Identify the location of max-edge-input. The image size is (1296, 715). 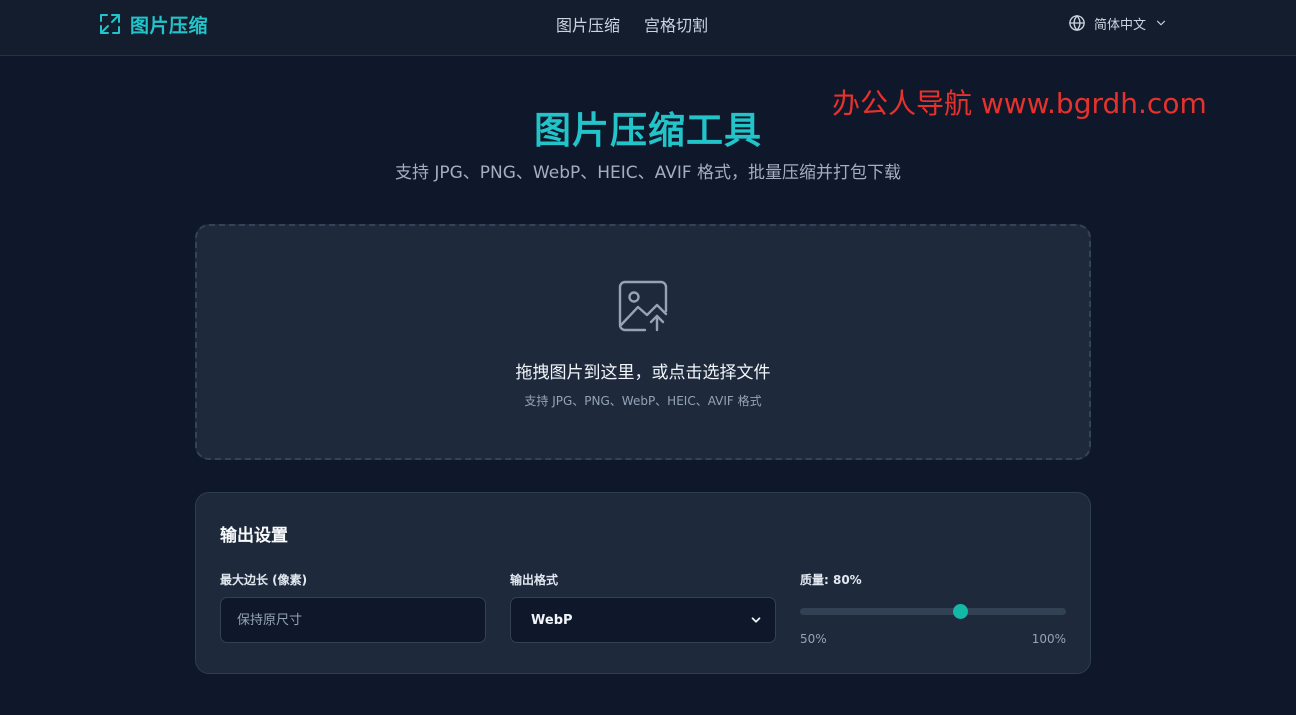
(353, 620).